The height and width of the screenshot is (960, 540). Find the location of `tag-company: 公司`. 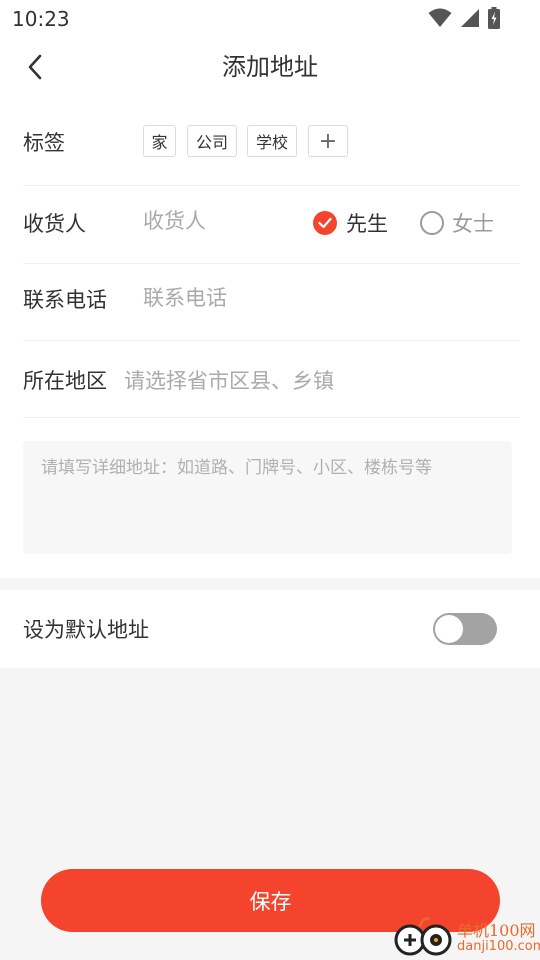

tag-company: 公司 is located at coordinates (212, 141).